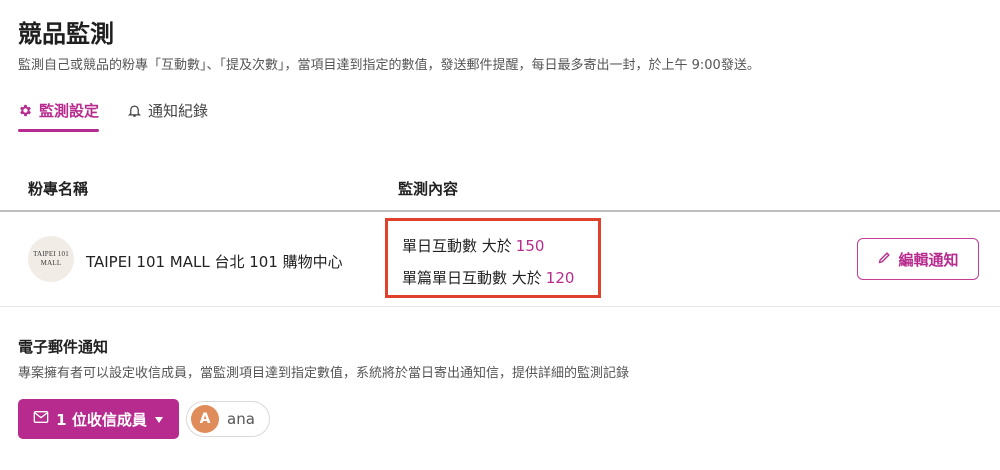 The height and width of the screenshot is (470, 1000). I want to click on email-section-title: 電子郵件通知, so click(63, 347).